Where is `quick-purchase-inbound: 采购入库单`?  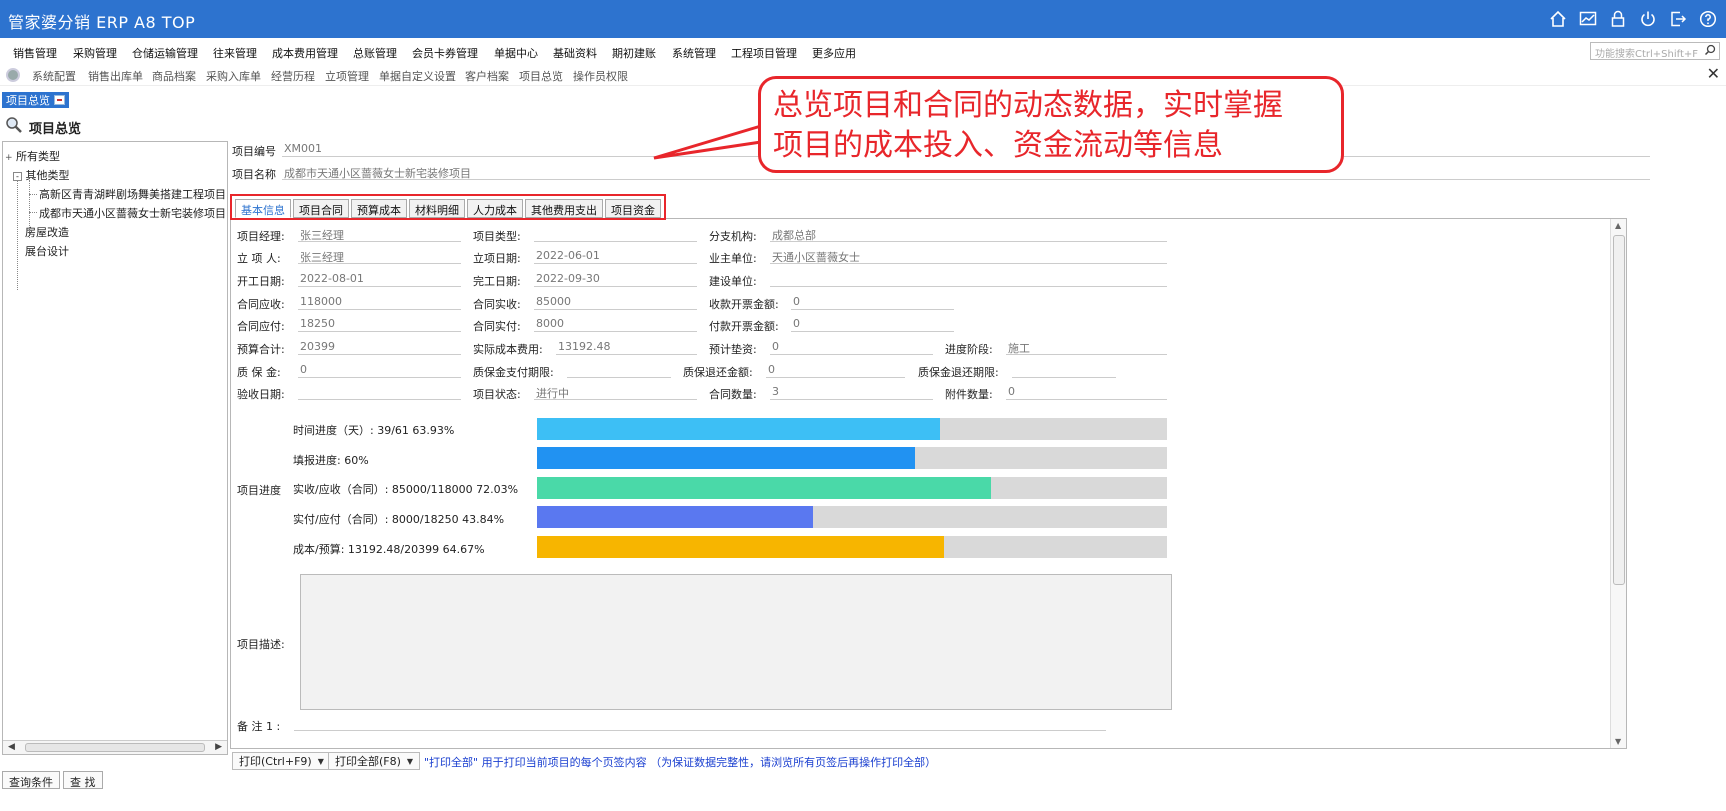 quick-purchase-inbound: 采购入库单 is located at coordinates (233, 76).